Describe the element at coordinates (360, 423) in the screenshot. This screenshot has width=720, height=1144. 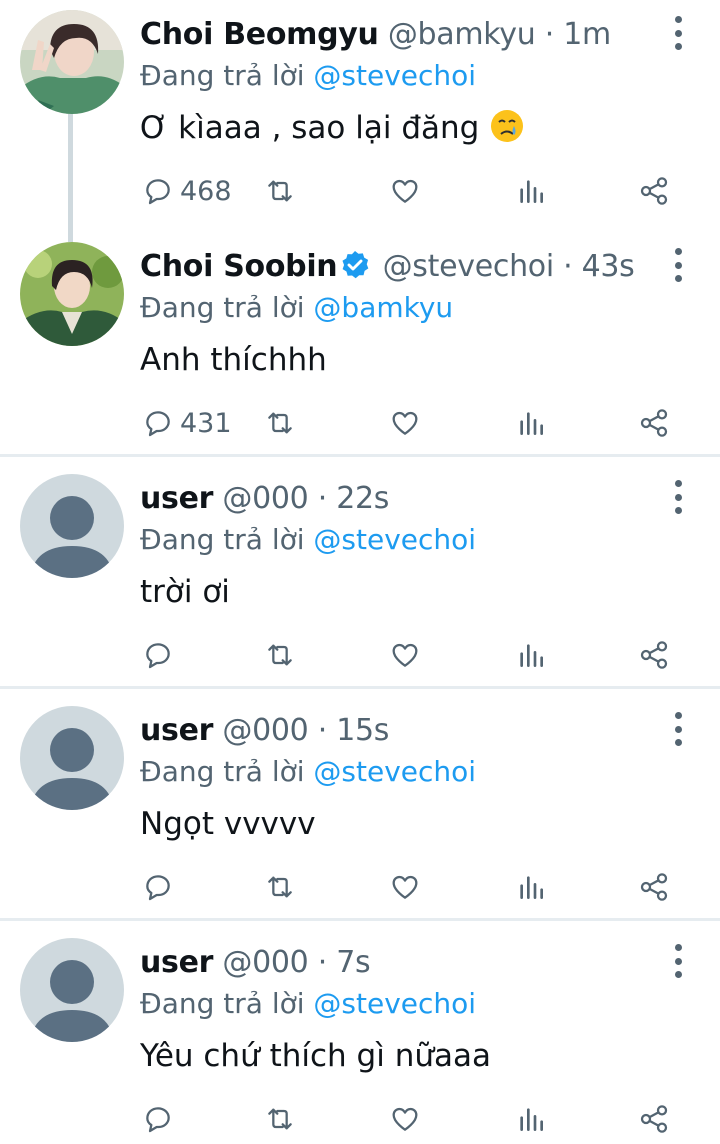
I see `tweet-actions: 431` at that location.